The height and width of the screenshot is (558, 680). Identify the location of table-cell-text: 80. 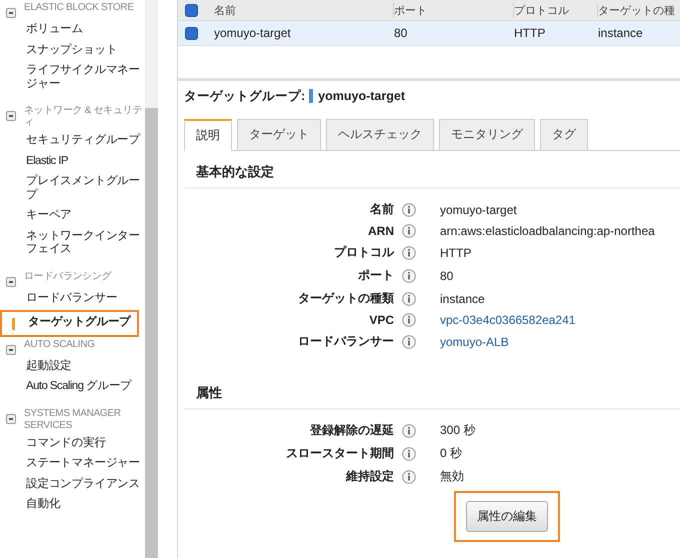
(401, 33).